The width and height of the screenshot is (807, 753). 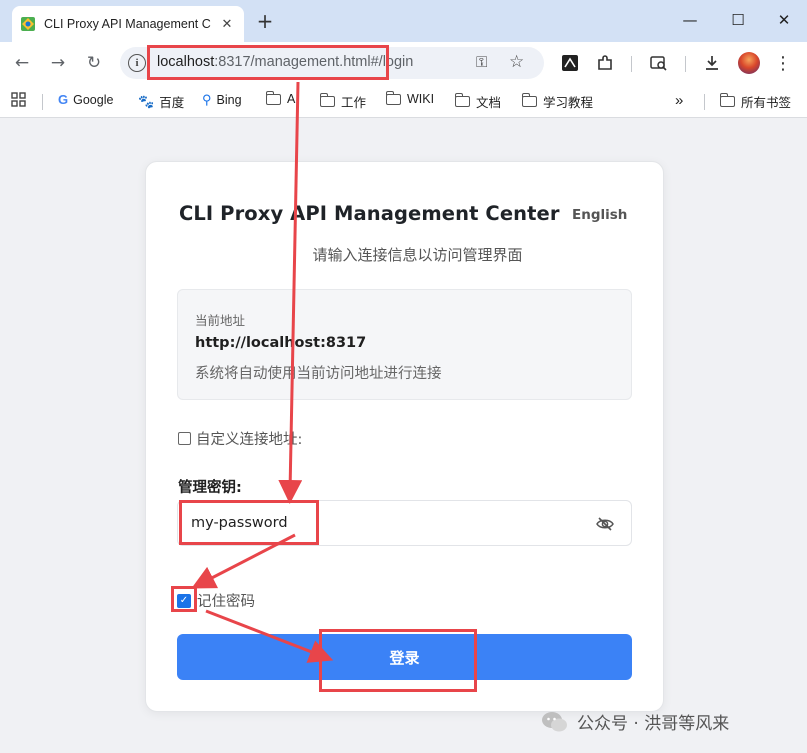 I want to click on annotation-box-password, so click(x=249, y=522).